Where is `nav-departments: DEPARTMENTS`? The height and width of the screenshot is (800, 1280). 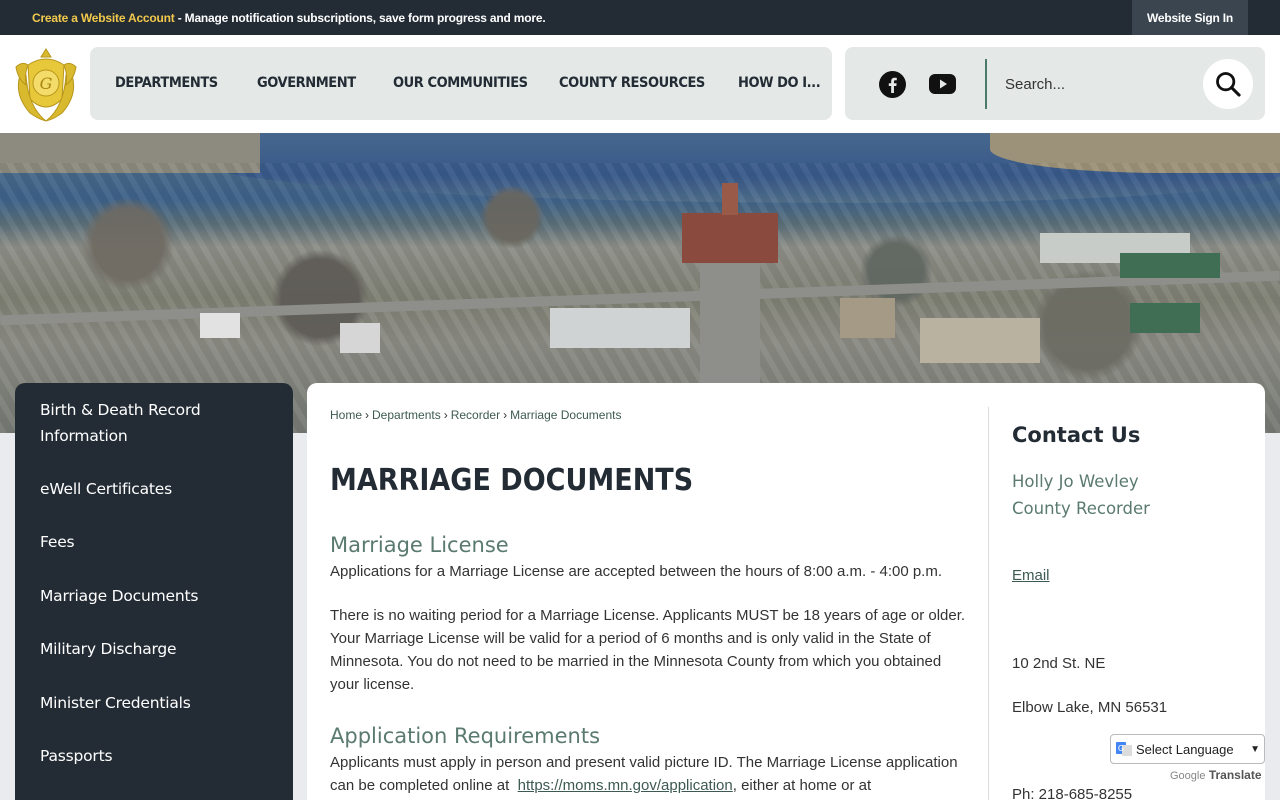 nav-departments: DEPARTMENTS is located at coordinates (166, 83).